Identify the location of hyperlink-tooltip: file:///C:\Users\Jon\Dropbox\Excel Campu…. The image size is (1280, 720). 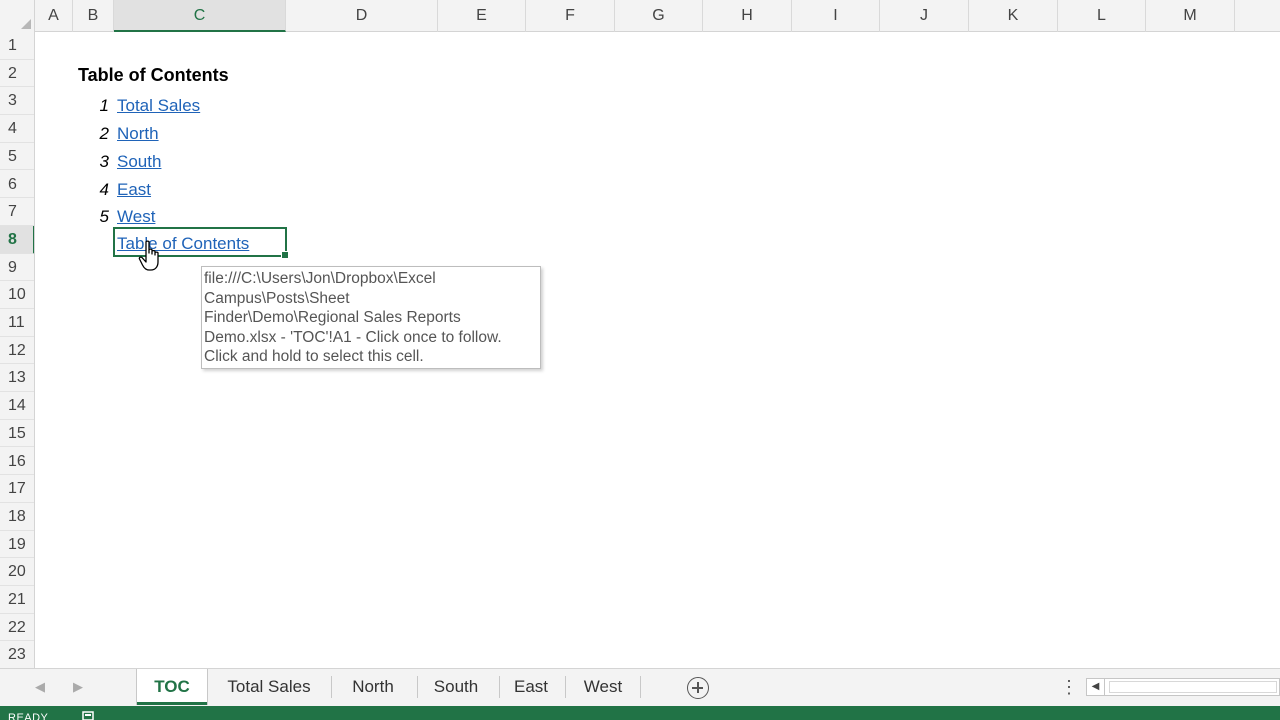
(371, 317).